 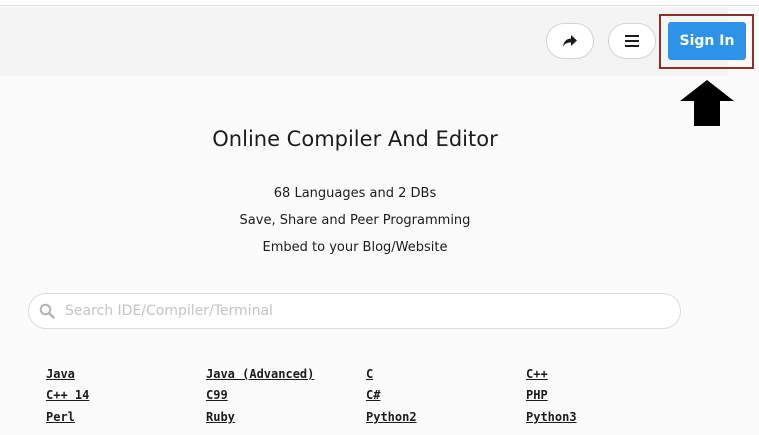 I want to click on share-button, so click(x=570, y=41).